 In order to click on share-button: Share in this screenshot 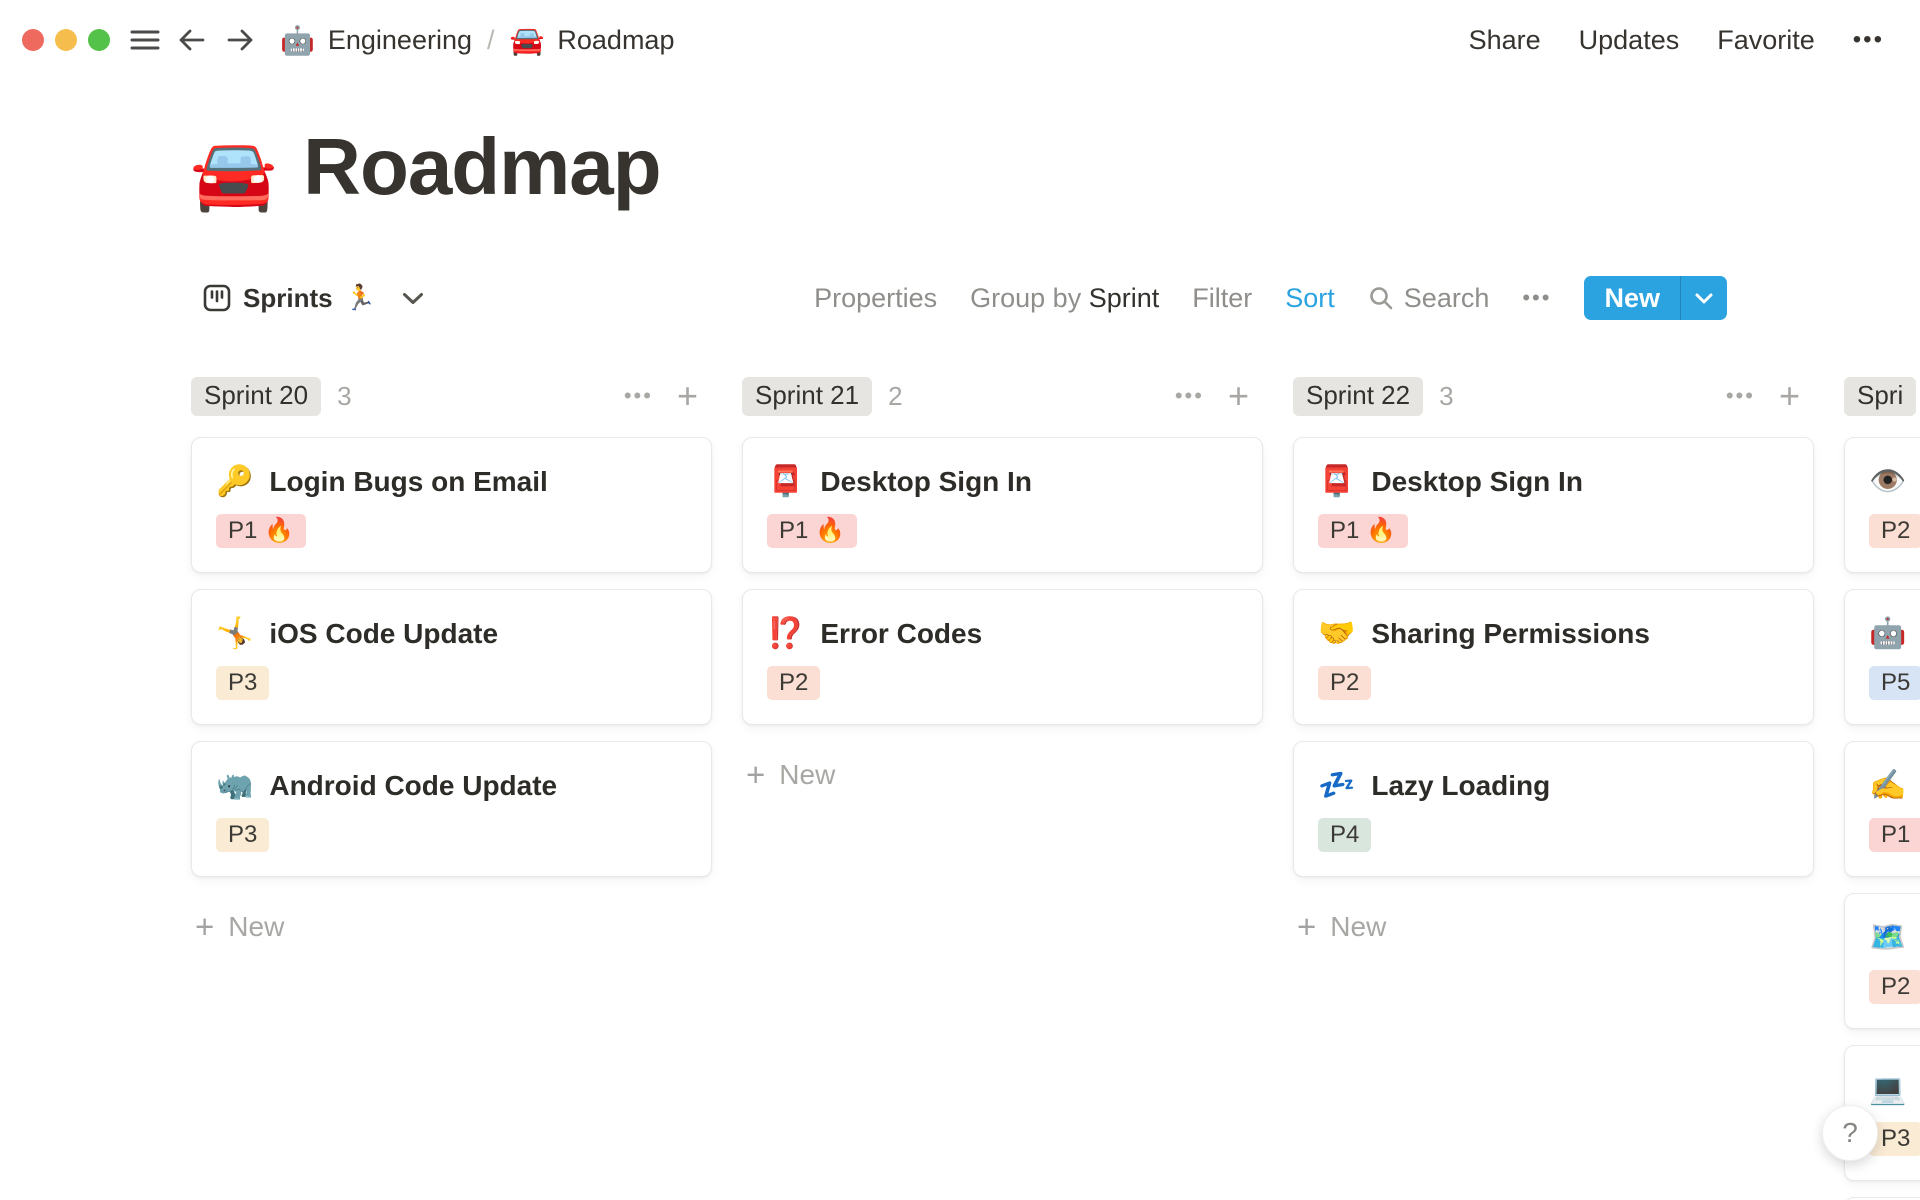, I will do `click(1505, 40)`.